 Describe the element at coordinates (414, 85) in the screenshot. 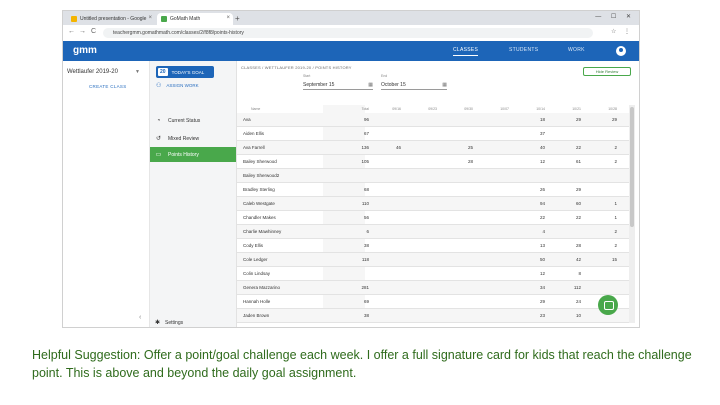

I see `end-date-field: October 15 ▦` at that location.